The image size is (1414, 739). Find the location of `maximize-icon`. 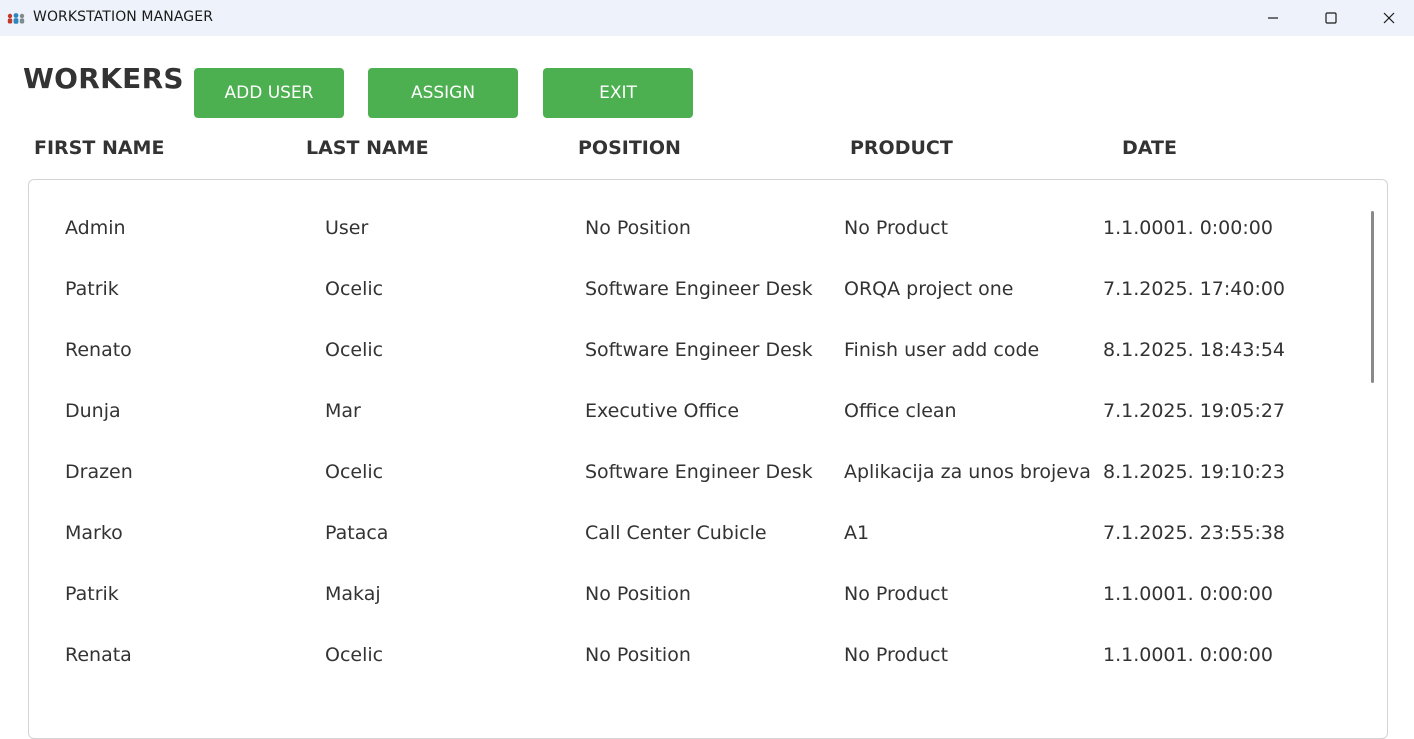

maximize-icon is located at coordinates (1331, 18).